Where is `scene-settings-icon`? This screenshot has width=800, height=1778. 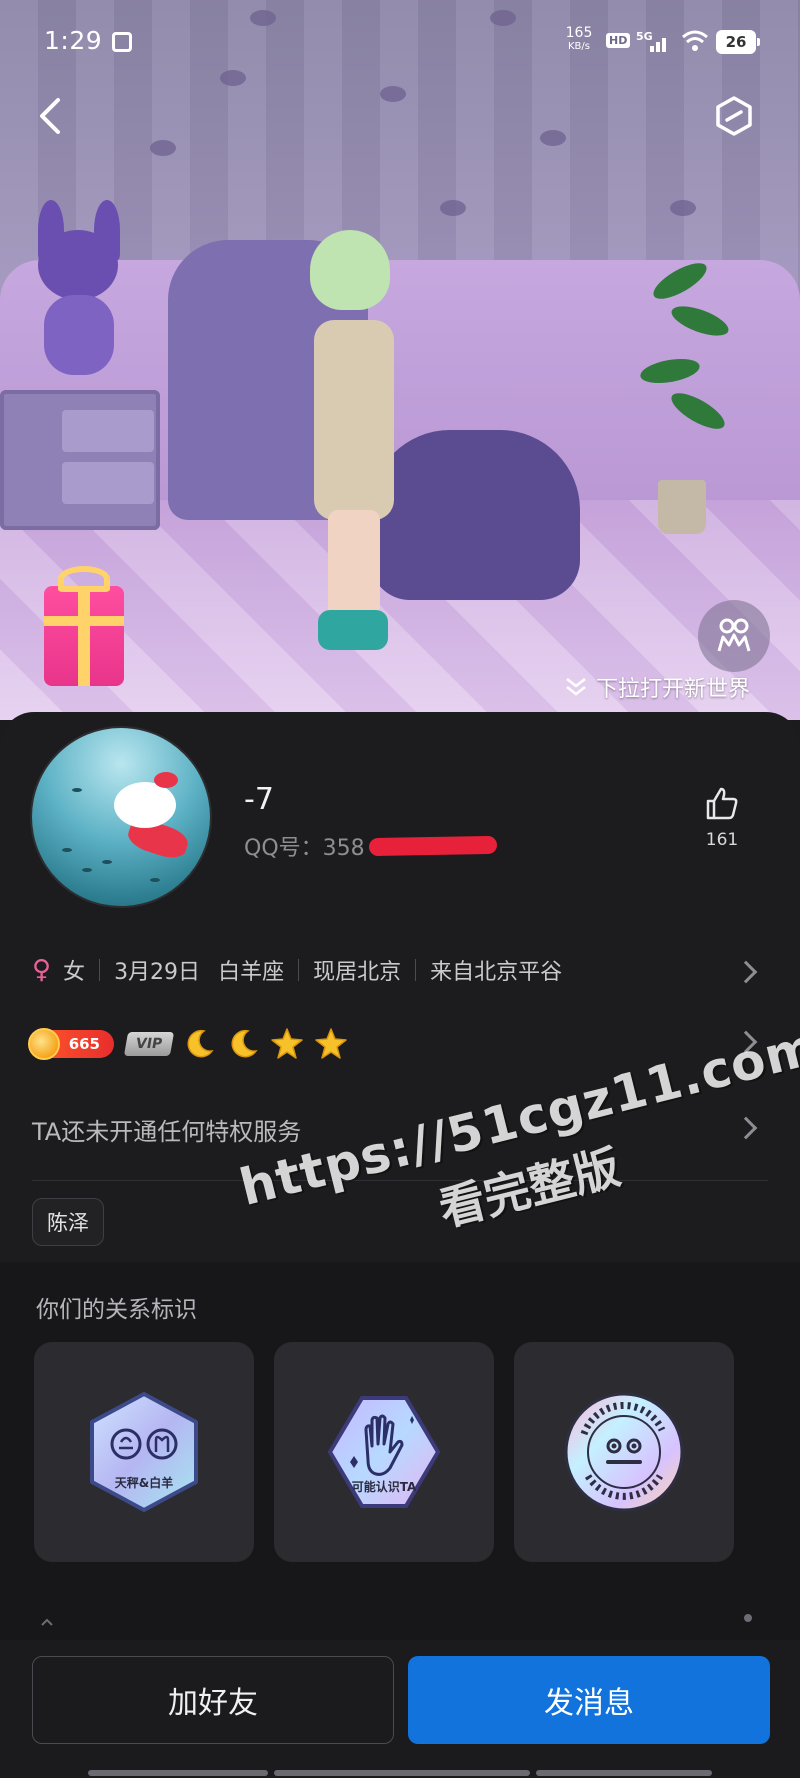 scene-settings-icon is located at coordinates (734, 116).